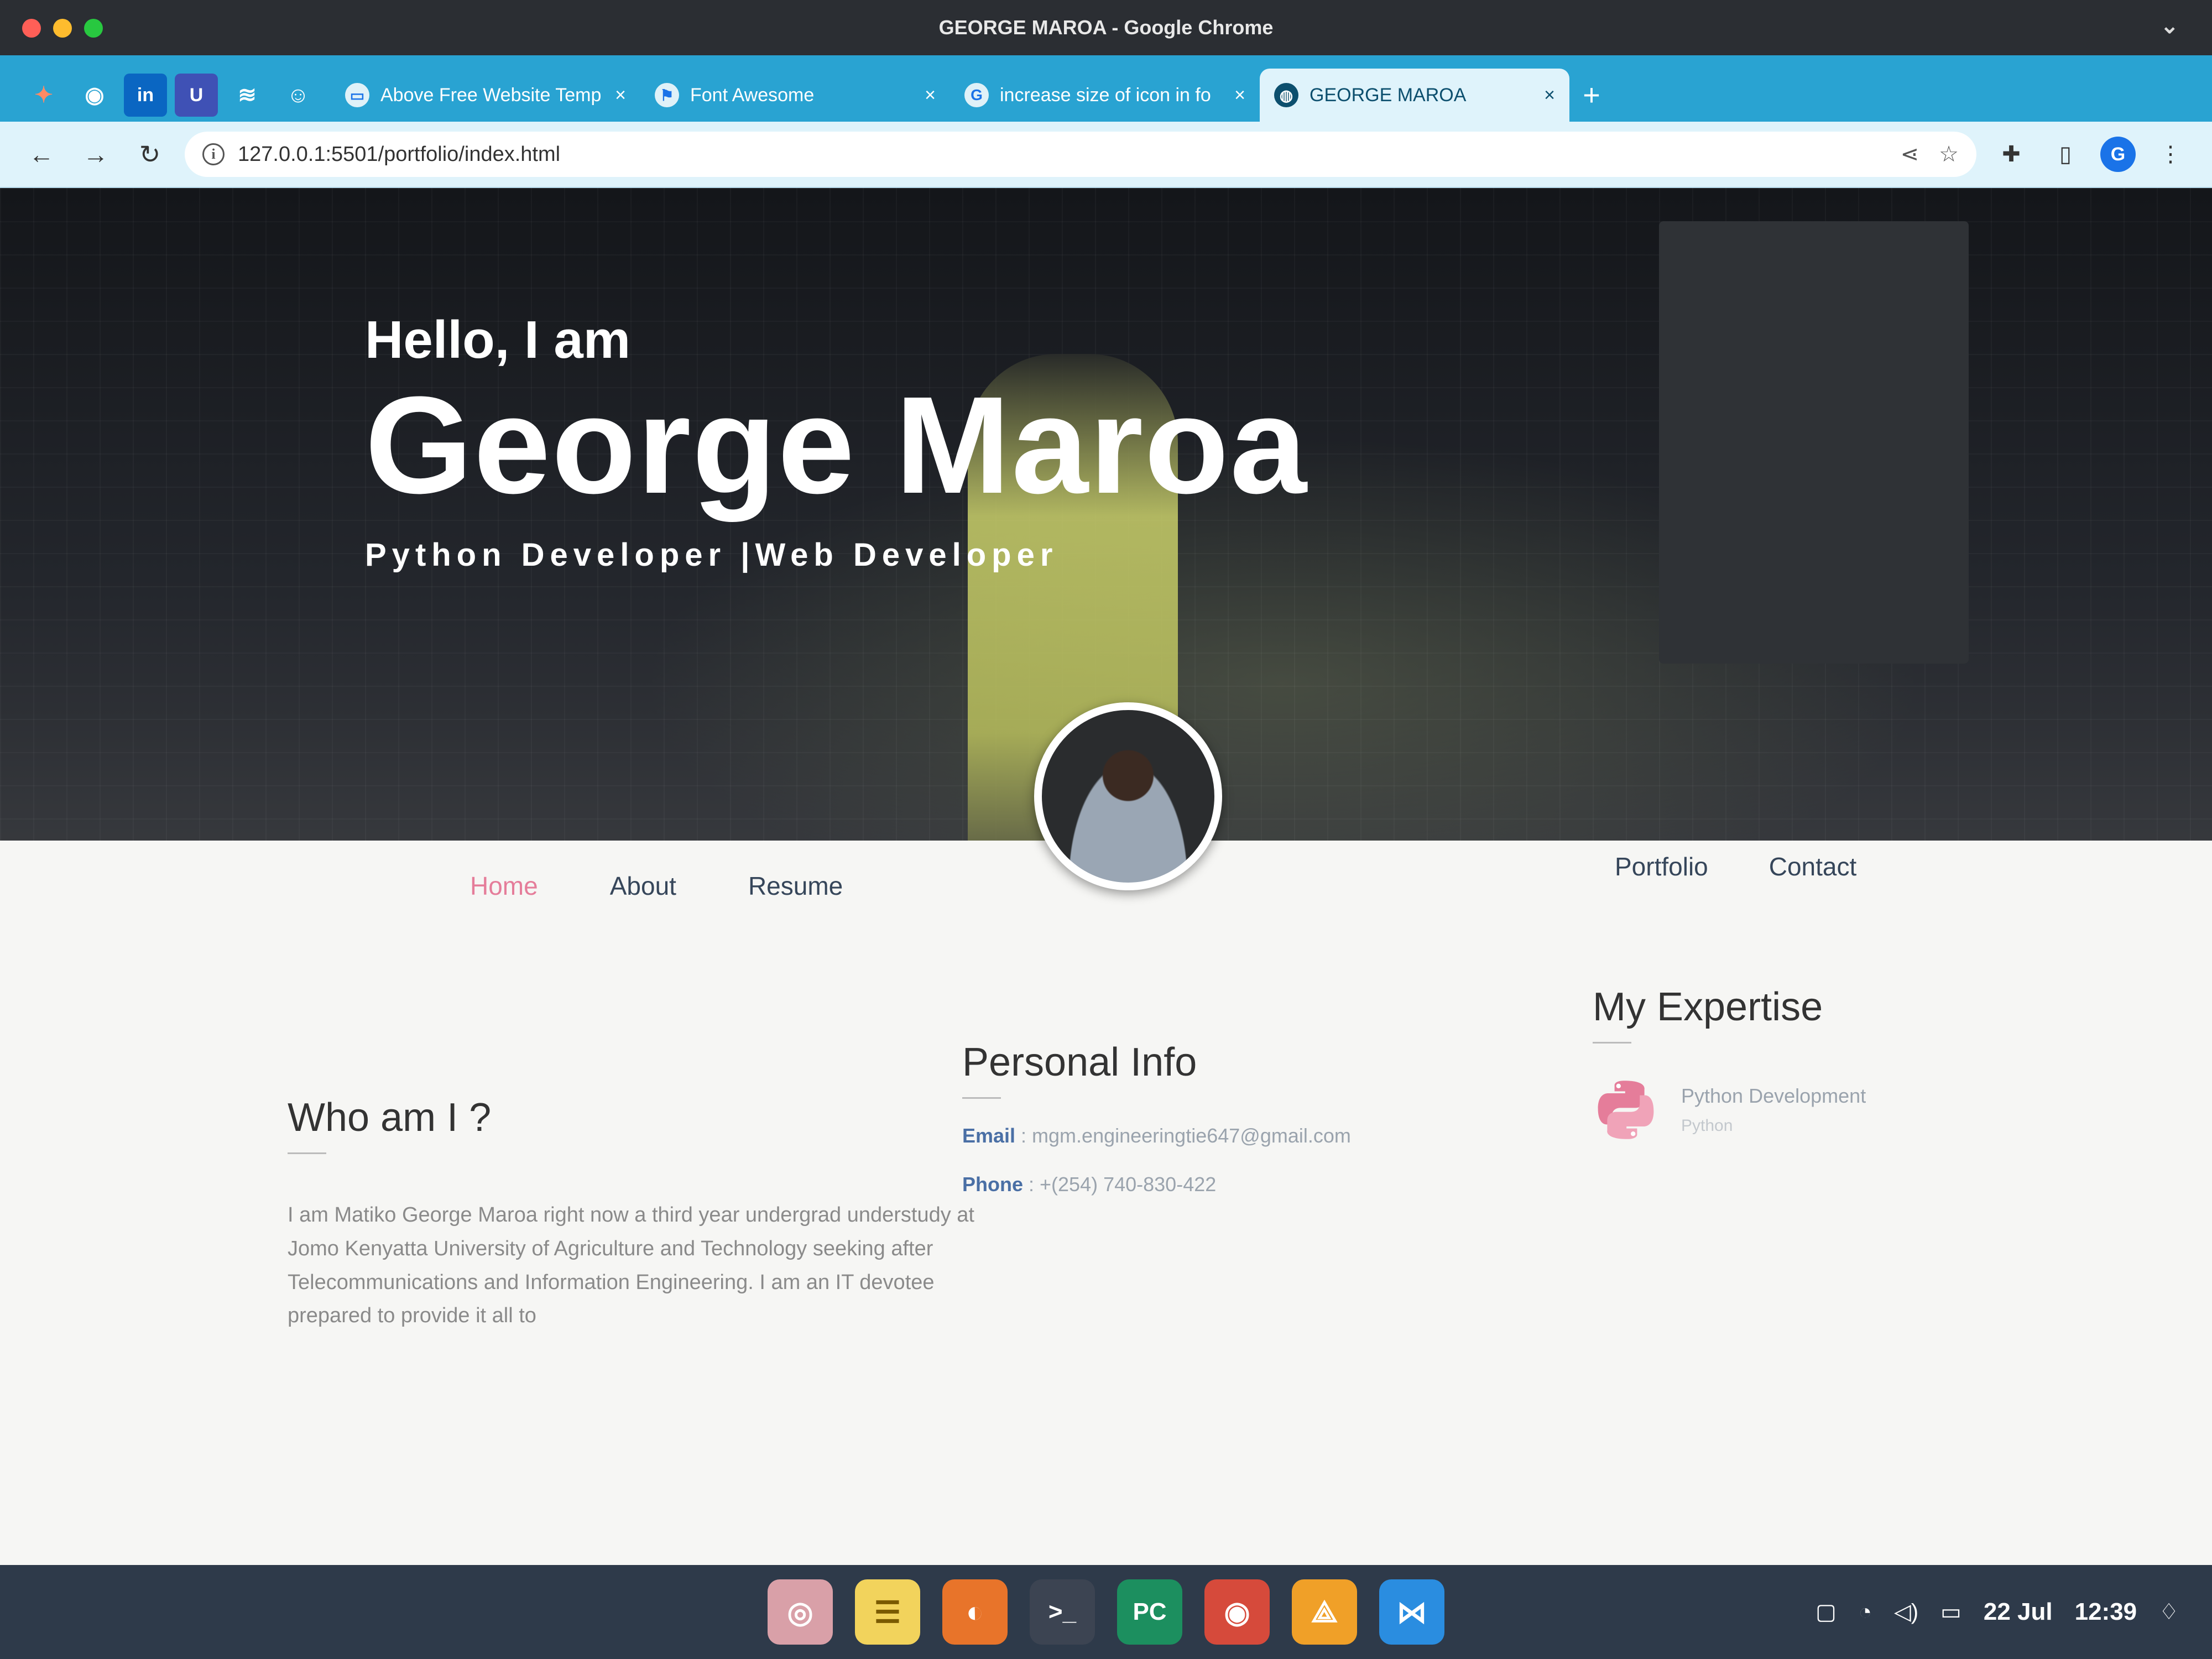 This screenshot has width=2212, height=1659. I want to click on profile-avatar: G, so click(2118, 154).